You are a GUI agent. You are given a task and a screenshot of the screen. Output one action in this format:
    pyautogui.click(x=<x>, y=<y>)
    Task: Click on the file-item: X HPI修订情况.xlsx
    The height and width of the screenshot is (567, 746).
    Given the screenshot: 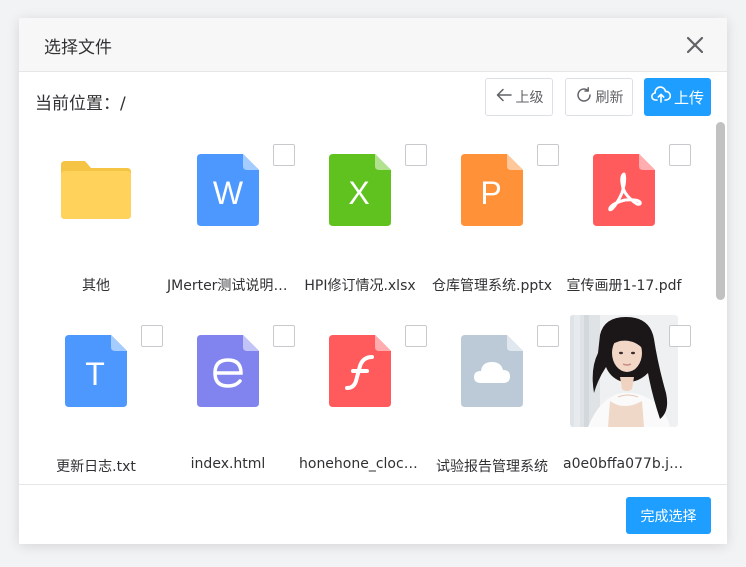 What is the action you would take?
    pyautogui.click(x=361, y=208)
    